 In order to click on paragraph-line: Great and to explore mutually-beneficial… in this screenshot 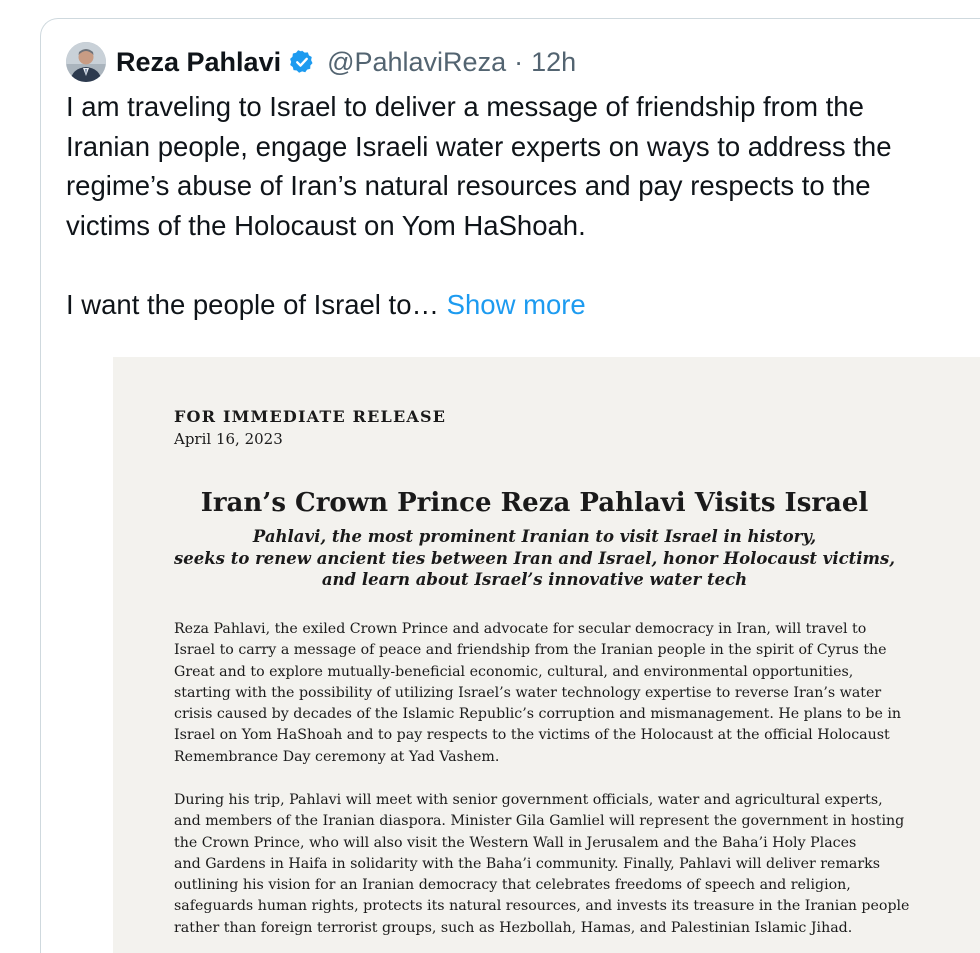, I will do `click(514, 671)`.